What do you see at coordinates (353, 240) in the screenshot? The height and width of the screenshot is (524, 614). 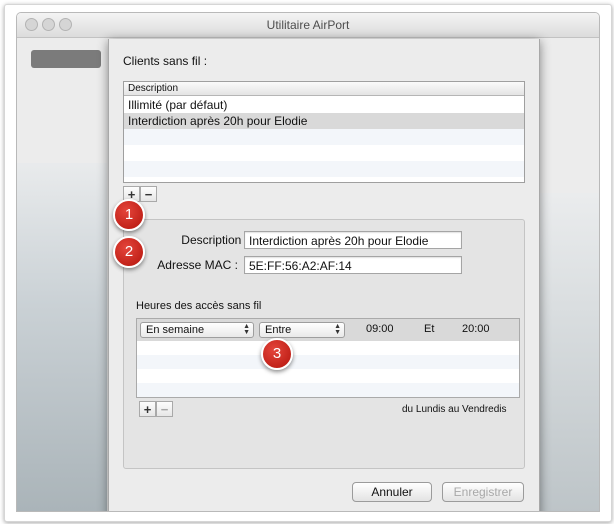 I see `description-field: Interdiction après 20h pour Elodie` at bounding box center [353, 240].